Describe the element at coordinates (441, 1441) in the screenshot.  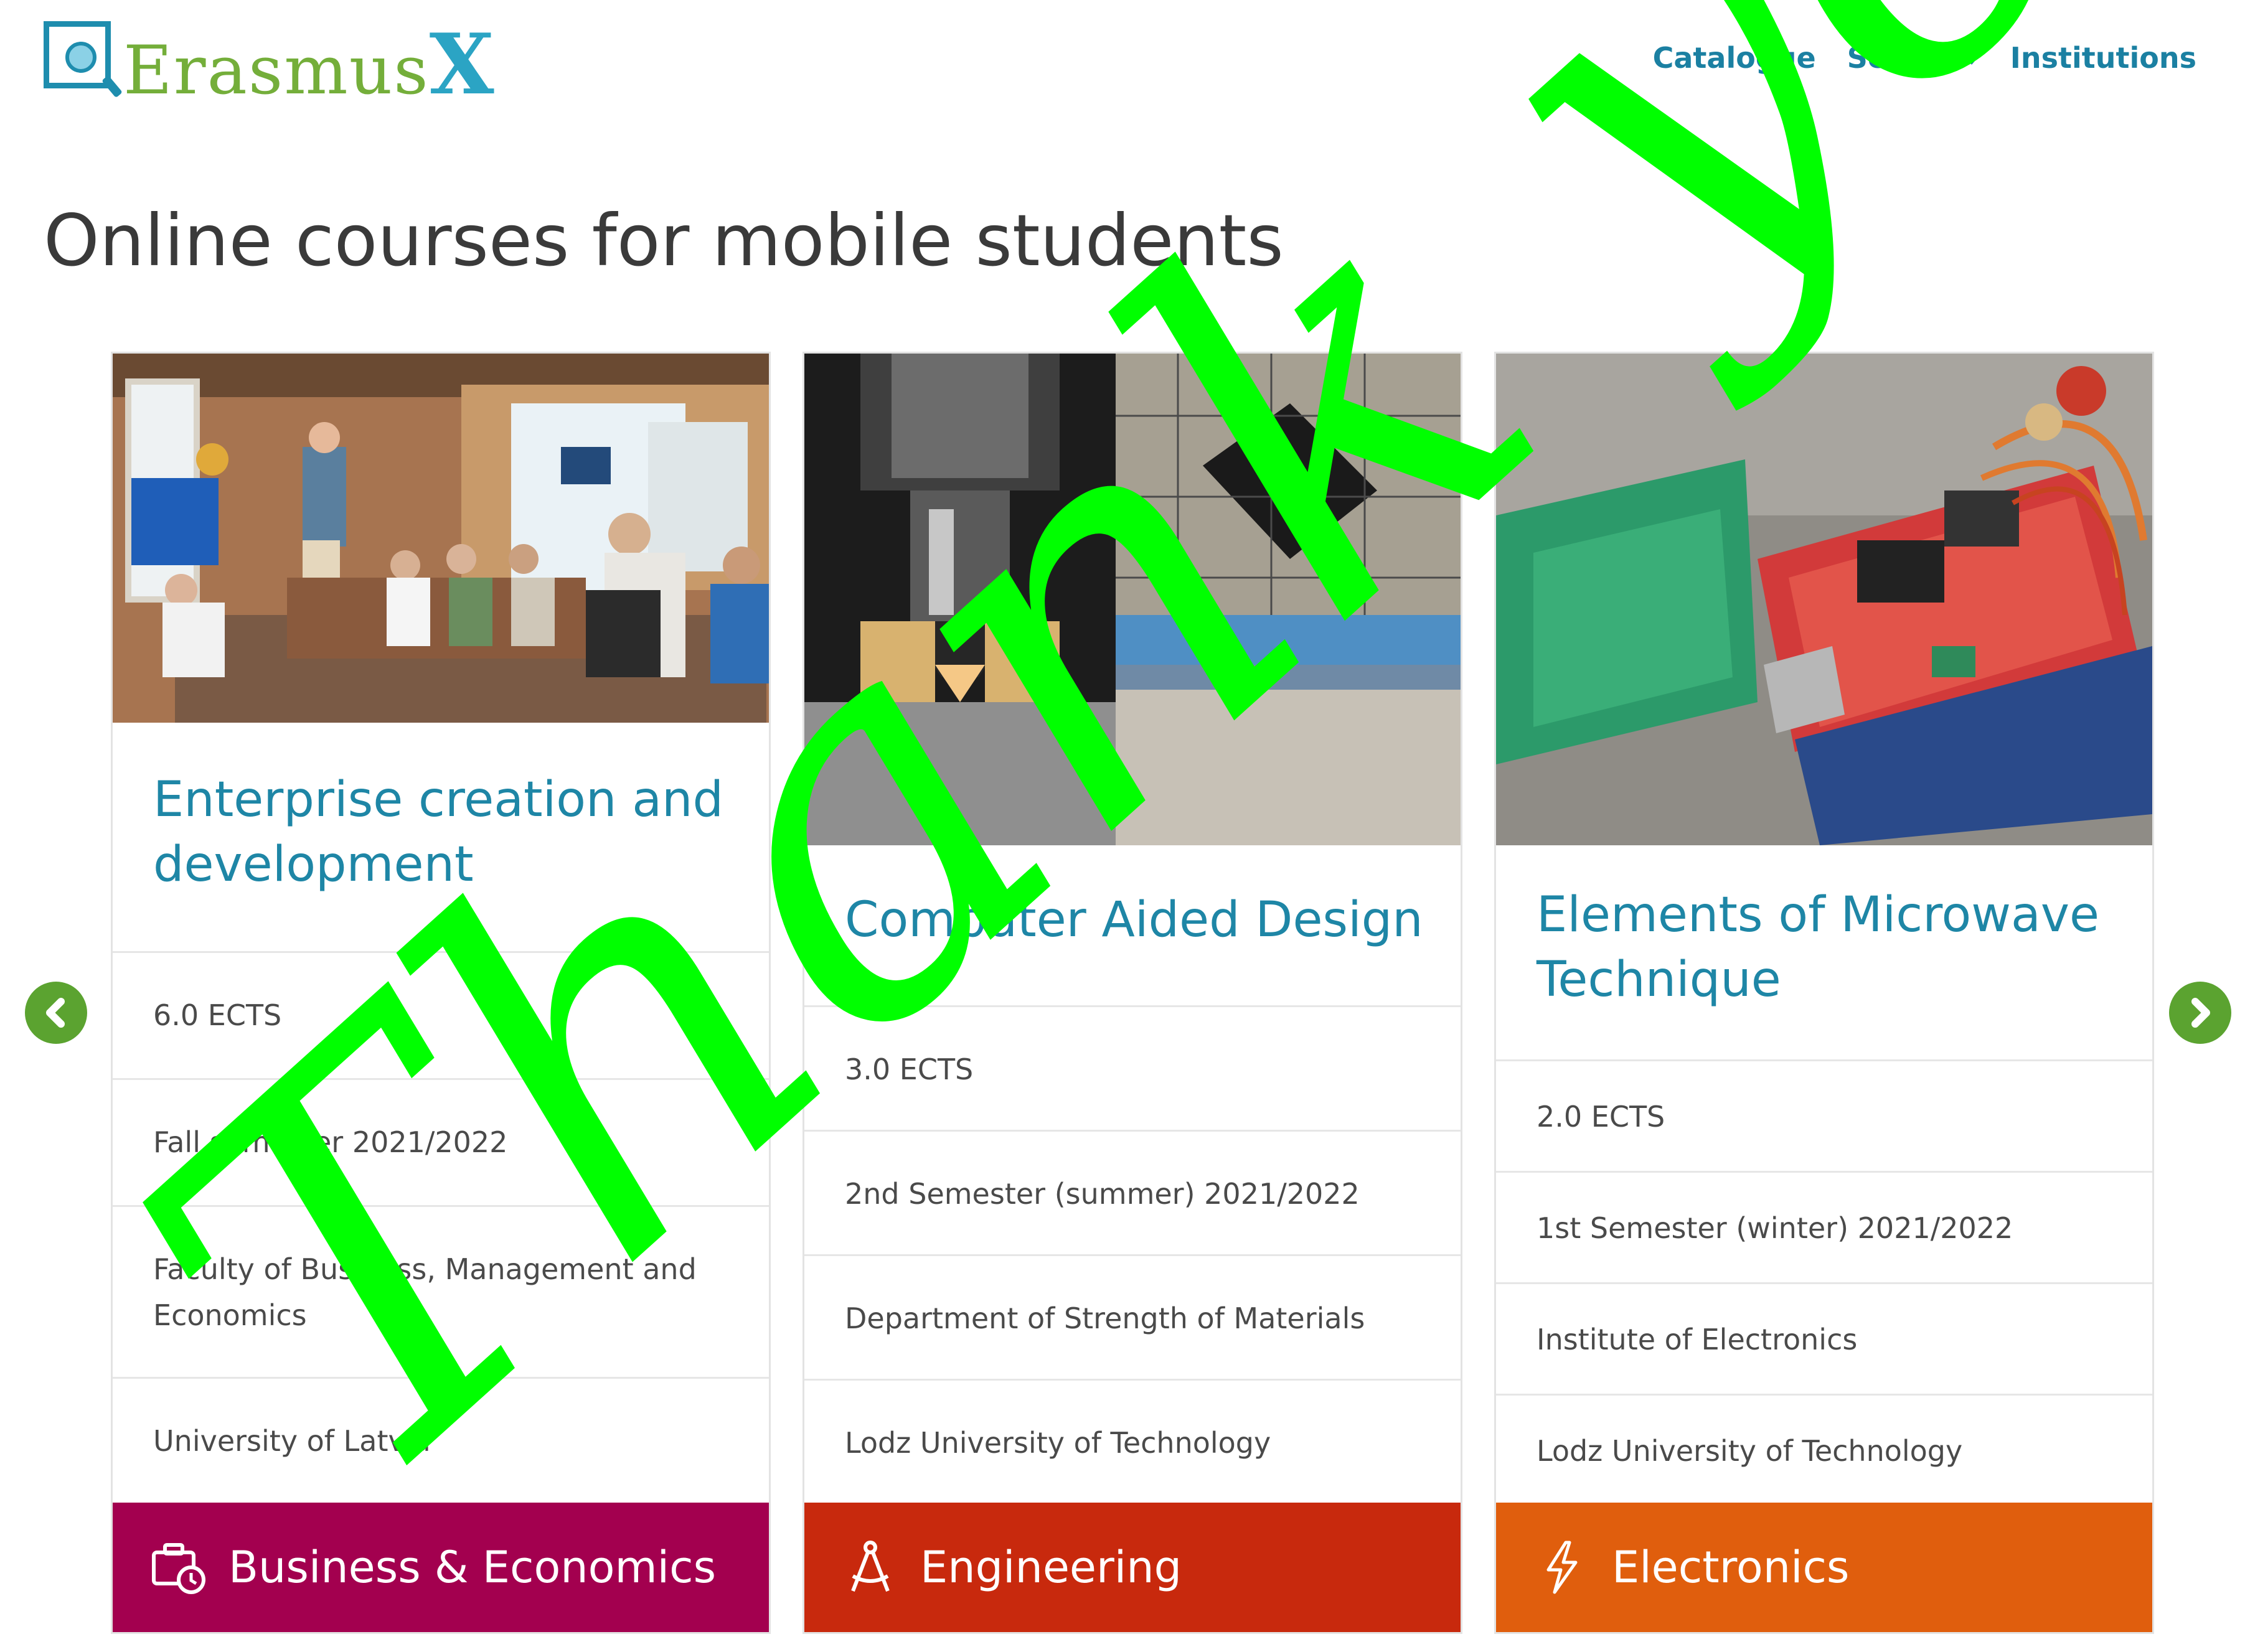
I see `course-university: University of Latvia` at that location.